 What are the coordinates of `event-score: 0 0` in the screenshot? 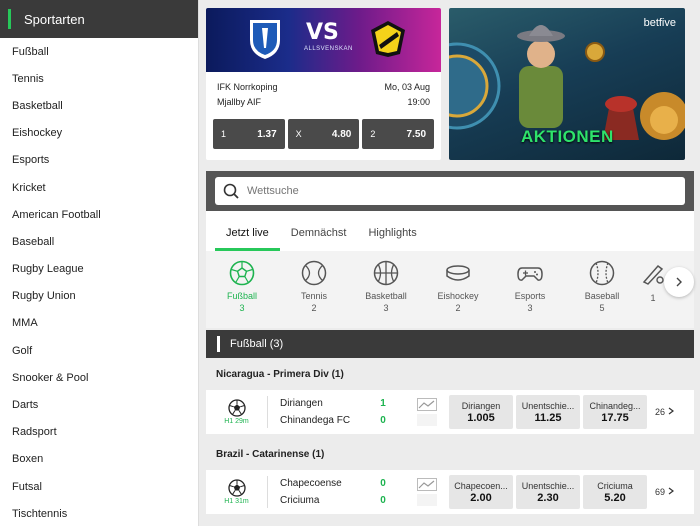 It's located at (383, 492).